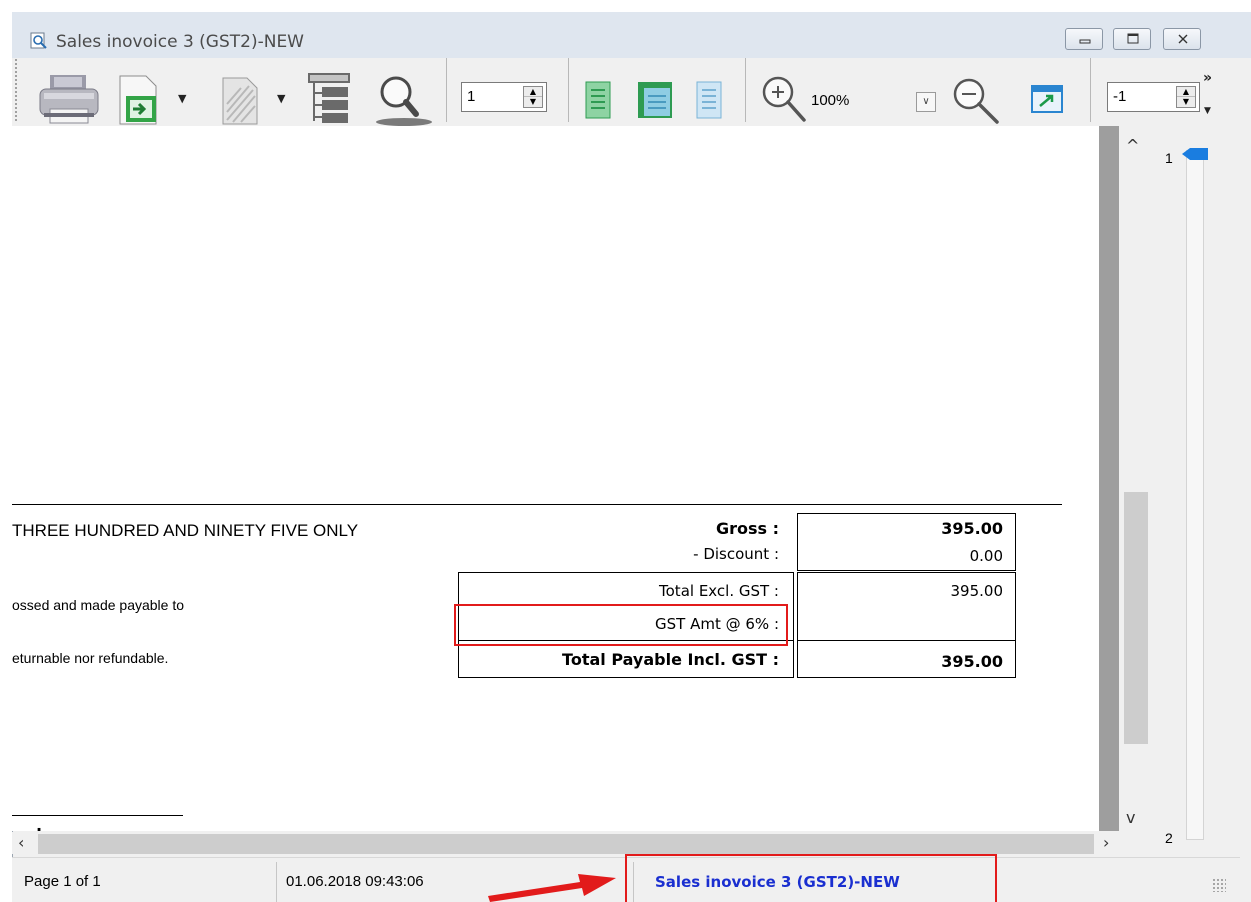 This screenshot has height=902, width=1251. What do you see at coordinates (977, 591) in the screenshot?
I see `total-excl-gst-value: 395.00` at bounding box center [977, 591].